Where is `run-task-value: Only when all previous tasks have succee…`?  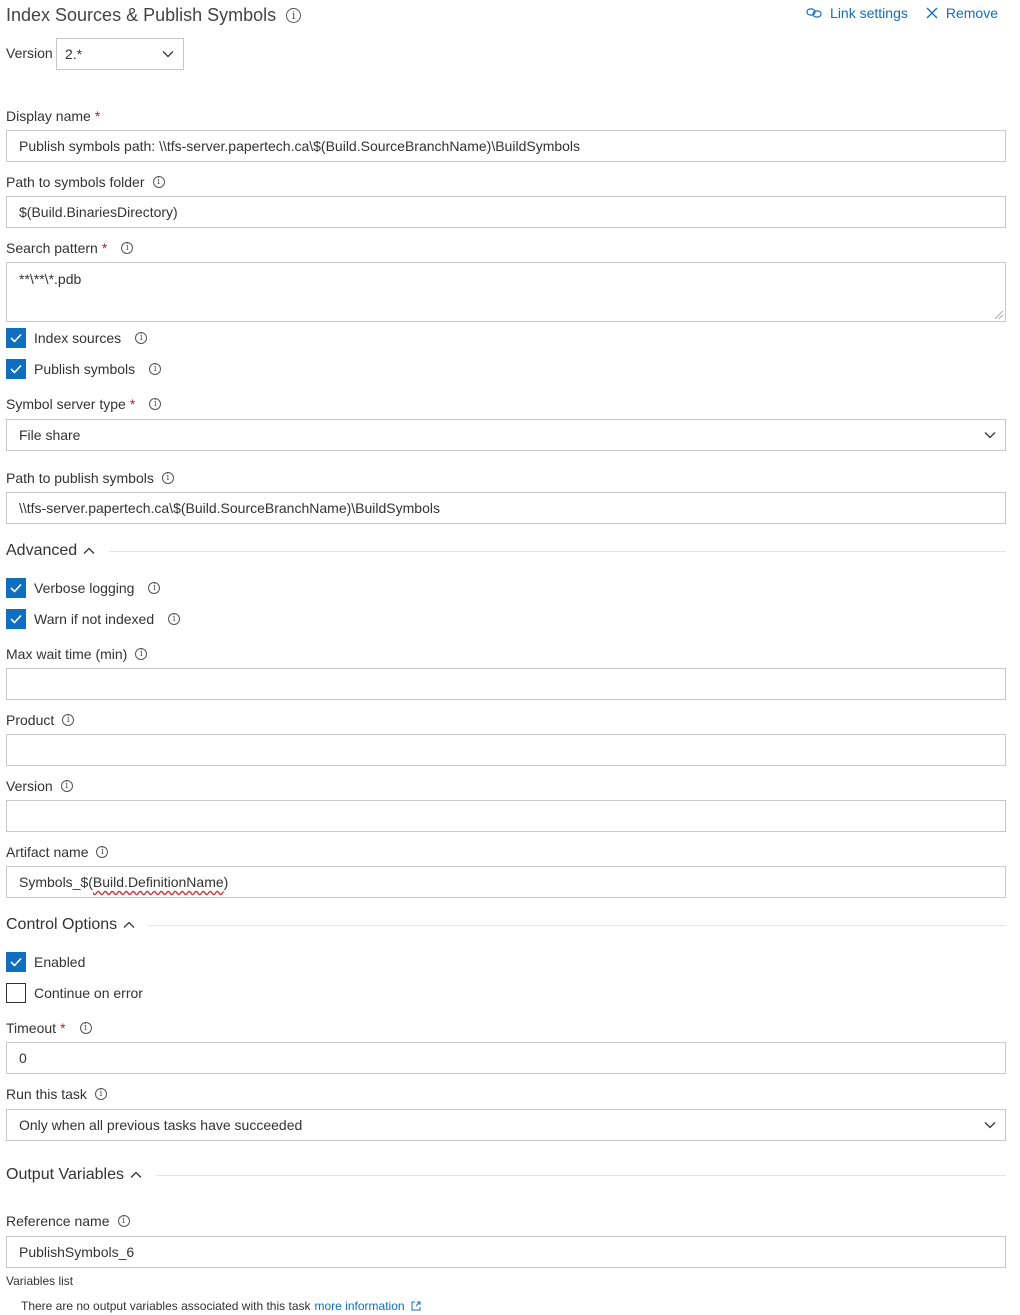
run-task-value: Only when all previous tasks have succee… is located at coordinates (161, 1125).